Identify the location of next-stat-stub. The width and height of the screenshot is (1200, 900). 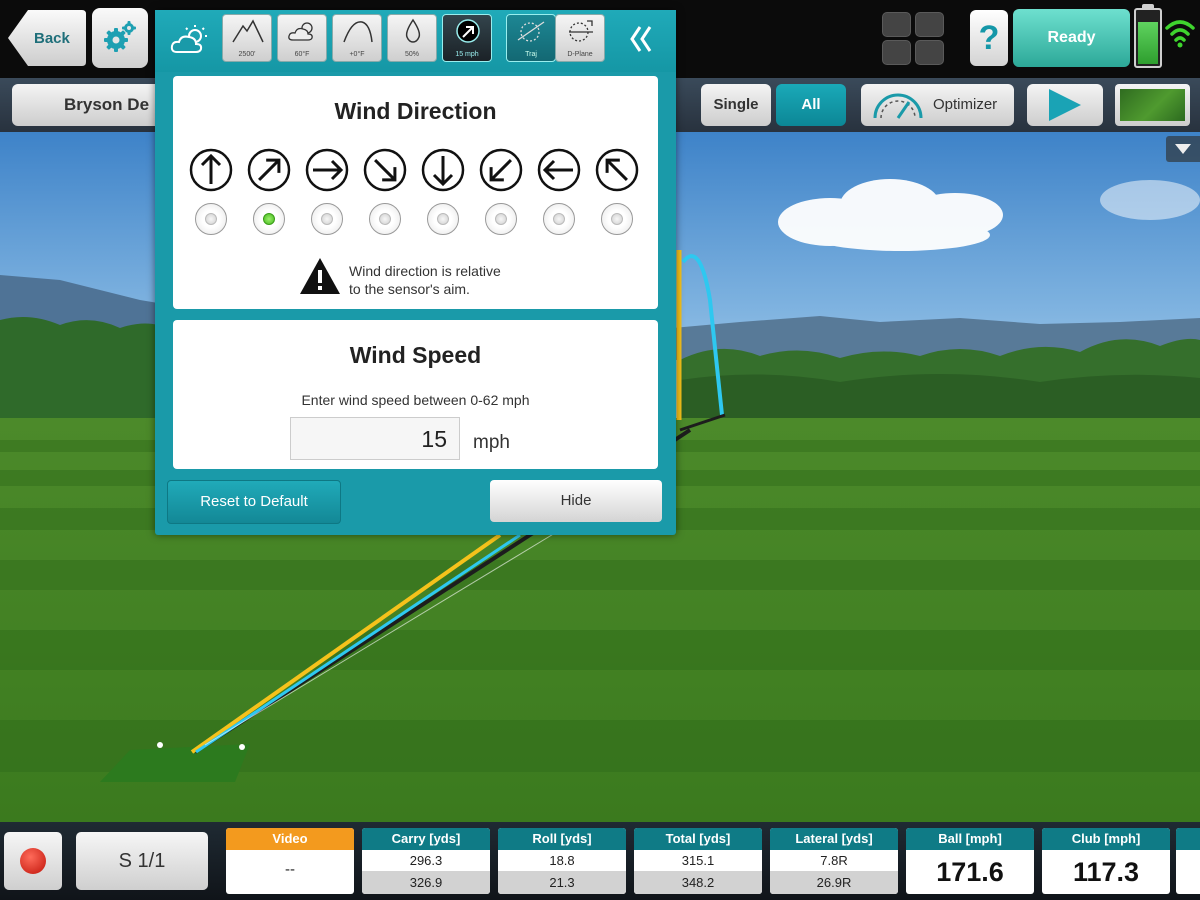
(1188, 861).